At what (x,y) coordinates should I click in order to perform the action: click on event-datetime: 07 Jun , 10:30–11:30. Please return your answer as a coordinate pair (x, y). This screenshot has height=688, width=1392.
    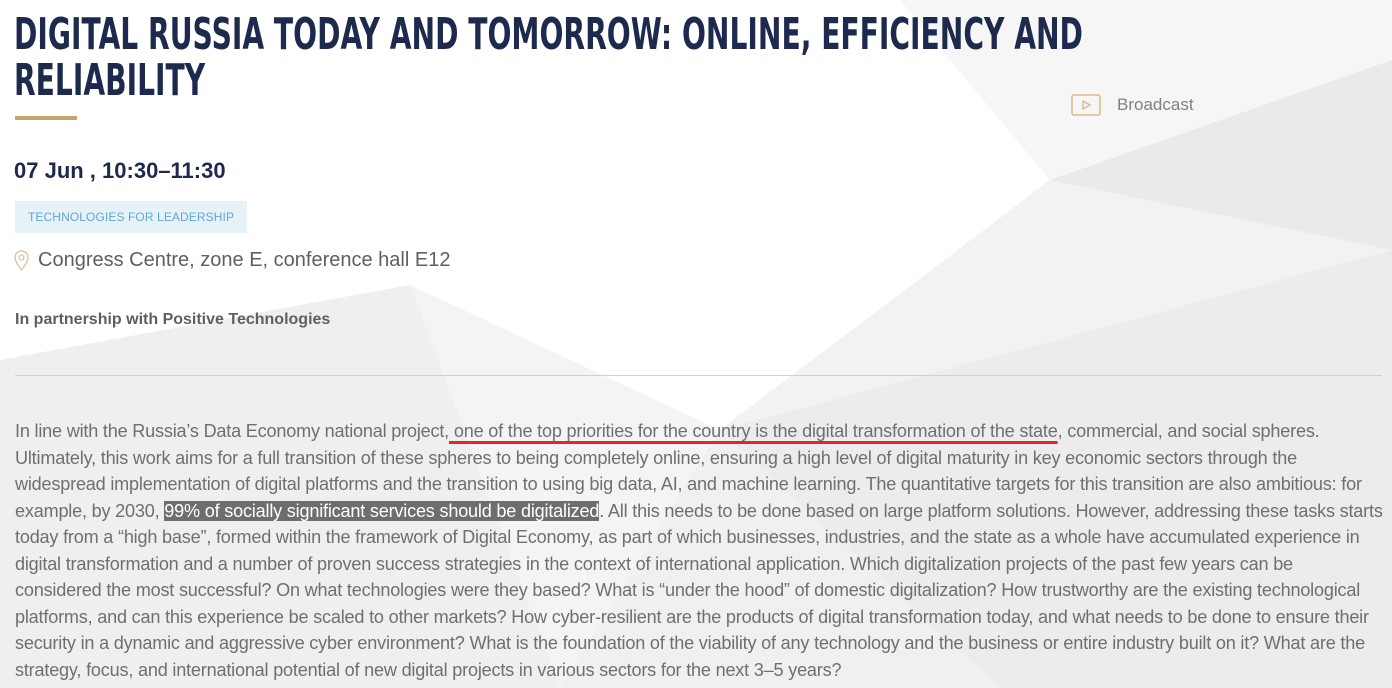
    Looking at the image, I should click on (120, 170).